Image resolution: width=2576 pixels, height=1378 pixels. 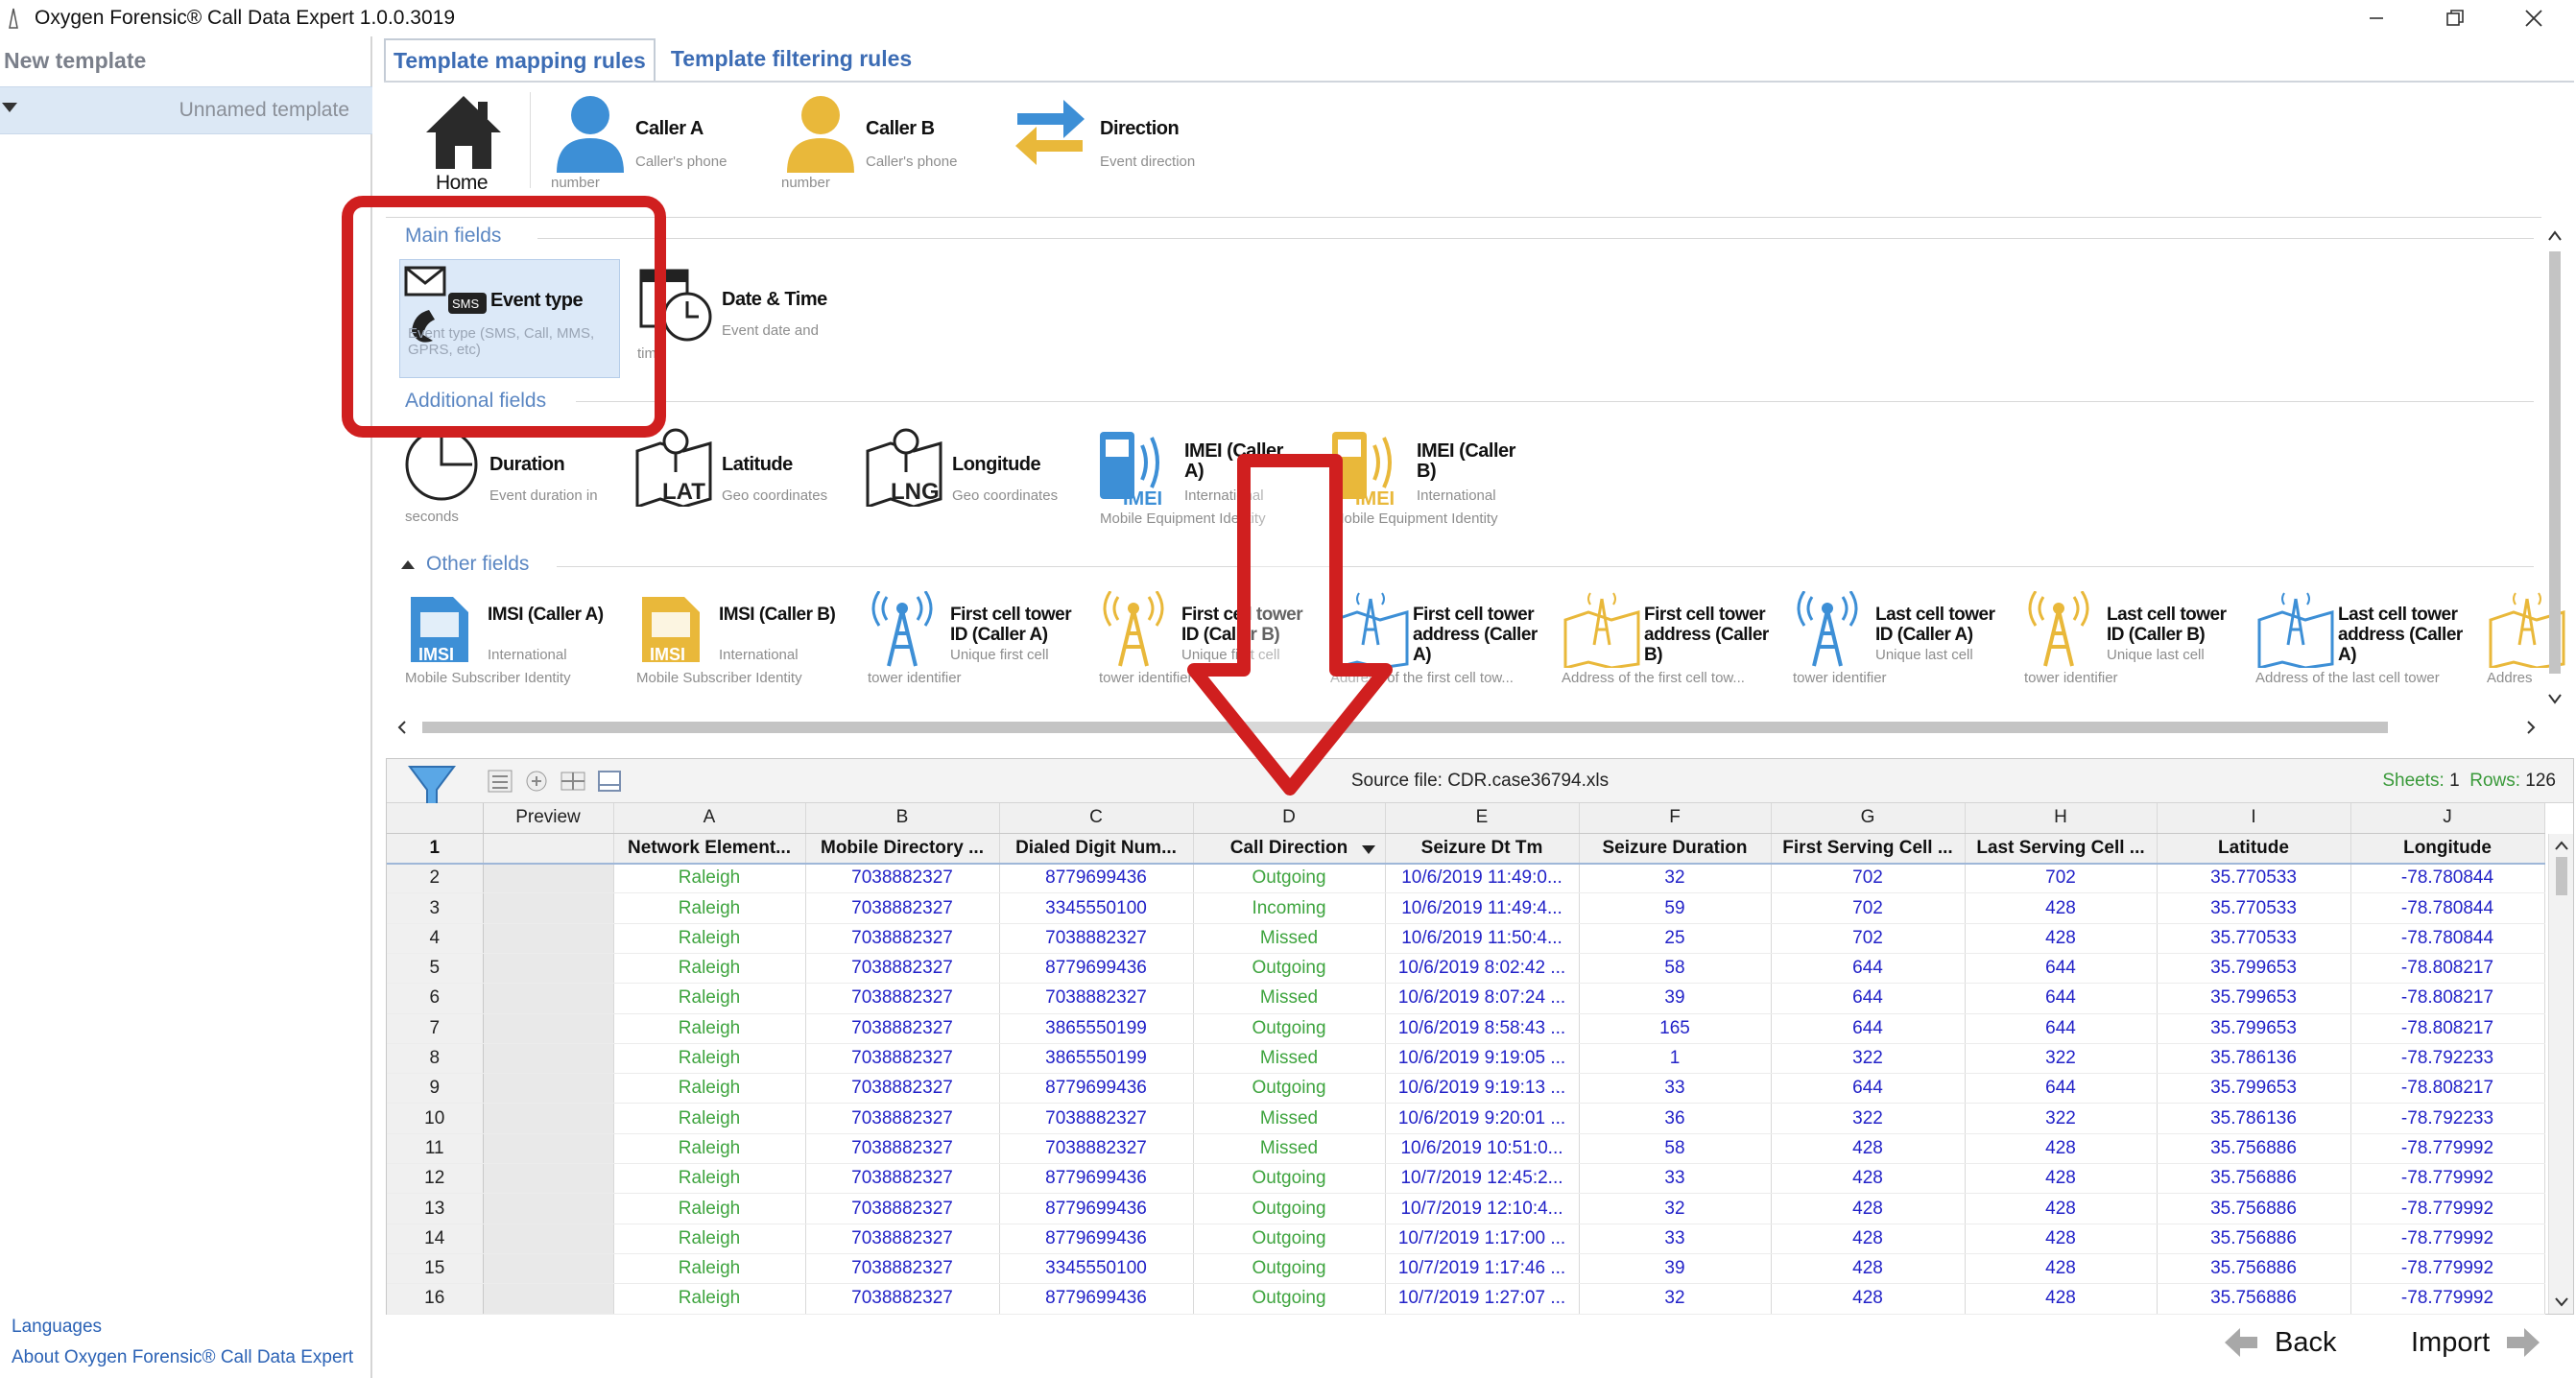 What do you see at coordinates (2447, 939) in the screenshot?
I see `table-cell: -78.780844` at bounding box center [2447, 939].